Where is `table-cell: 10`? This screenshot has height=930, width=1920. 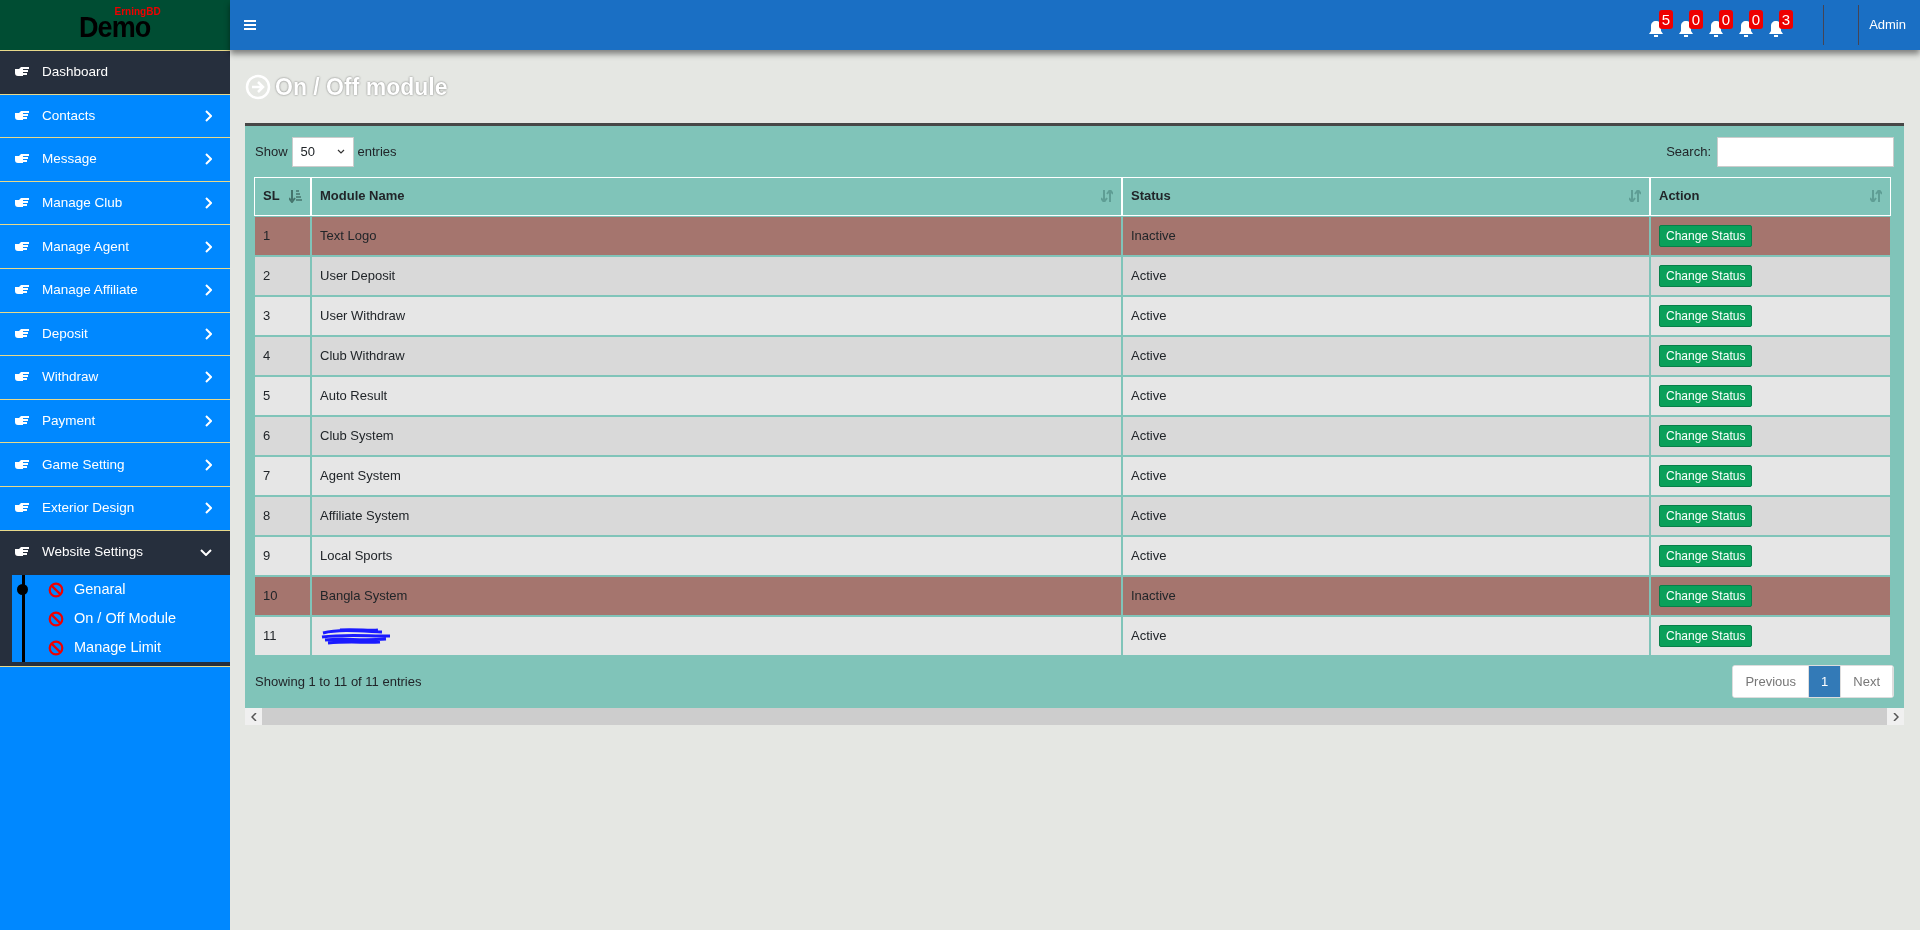
table-cell: 10 is located at coordinates (282, 595).